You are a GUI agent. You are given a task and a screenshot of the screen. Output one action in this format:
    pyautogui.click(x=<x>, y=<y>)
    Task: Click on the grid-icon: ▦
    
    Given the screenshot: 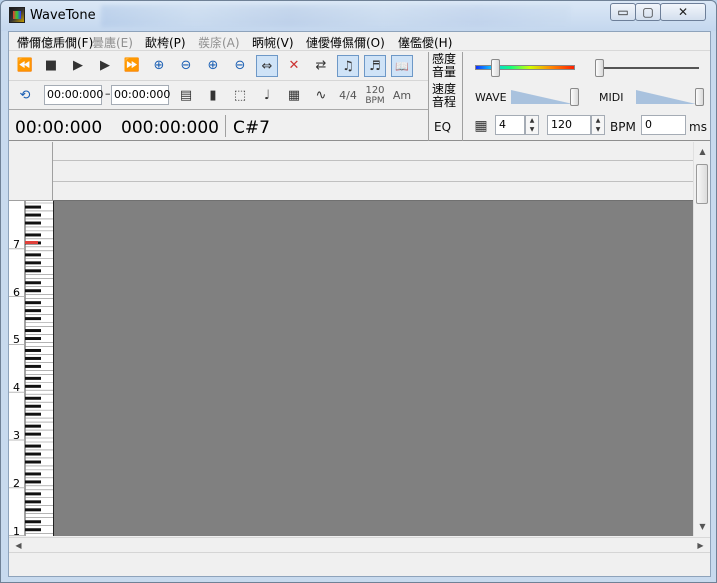 What is the action you would take?
    pyautogui.click(x=294, y=96)
    